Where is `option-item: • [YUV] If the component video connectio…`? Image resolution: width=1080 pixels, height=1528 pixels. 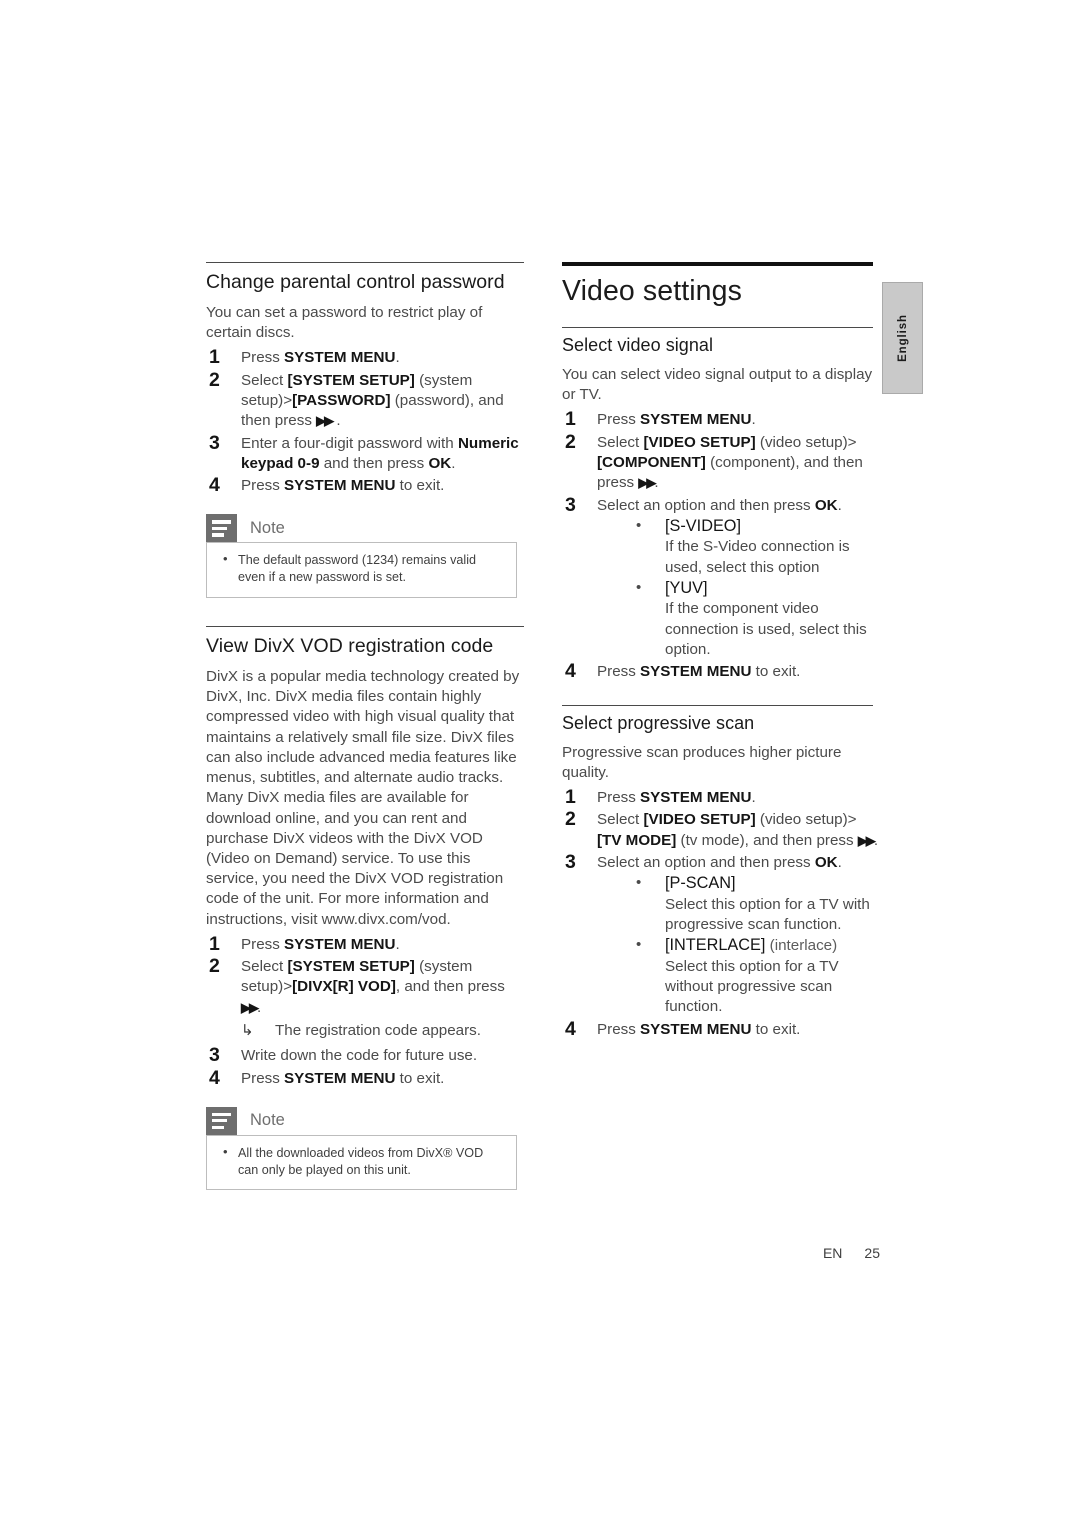
option-item: • [YUV] If the component video connectio… is located at coordinates (738, 619).